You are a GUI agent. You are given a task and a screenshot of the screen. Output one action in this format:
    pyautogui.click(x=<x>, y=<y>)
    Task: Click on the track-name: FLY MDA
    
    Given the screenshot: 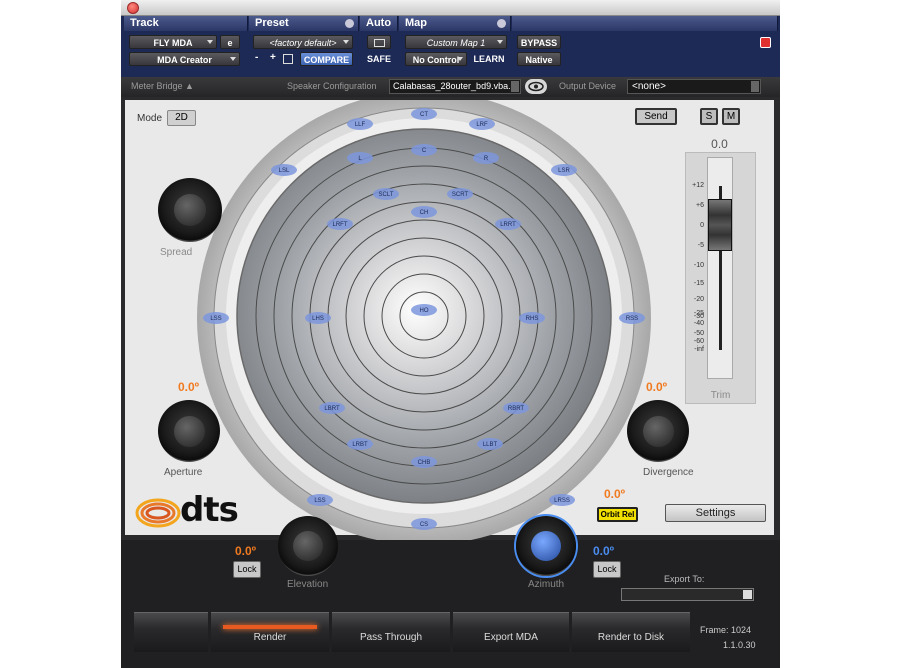 What is the action you would take?
    pyautogui.click(x=173, y=43)
    